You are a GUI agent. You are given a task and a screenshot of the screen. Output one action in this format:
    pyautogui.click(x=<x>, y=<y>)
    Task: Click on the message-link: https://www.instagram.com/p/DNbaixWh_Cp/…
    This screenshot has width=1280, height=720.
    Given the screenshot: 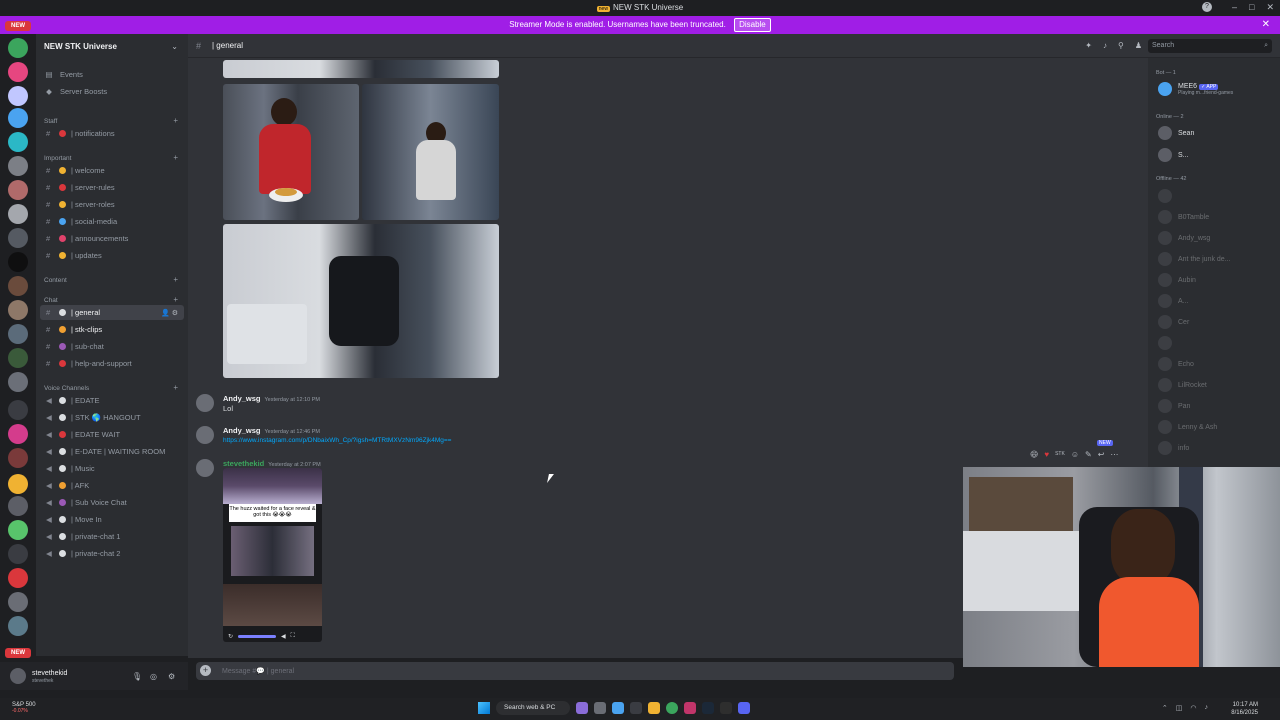 What is the action you would take?
    pyautogui.click(x=337, y=440)
    